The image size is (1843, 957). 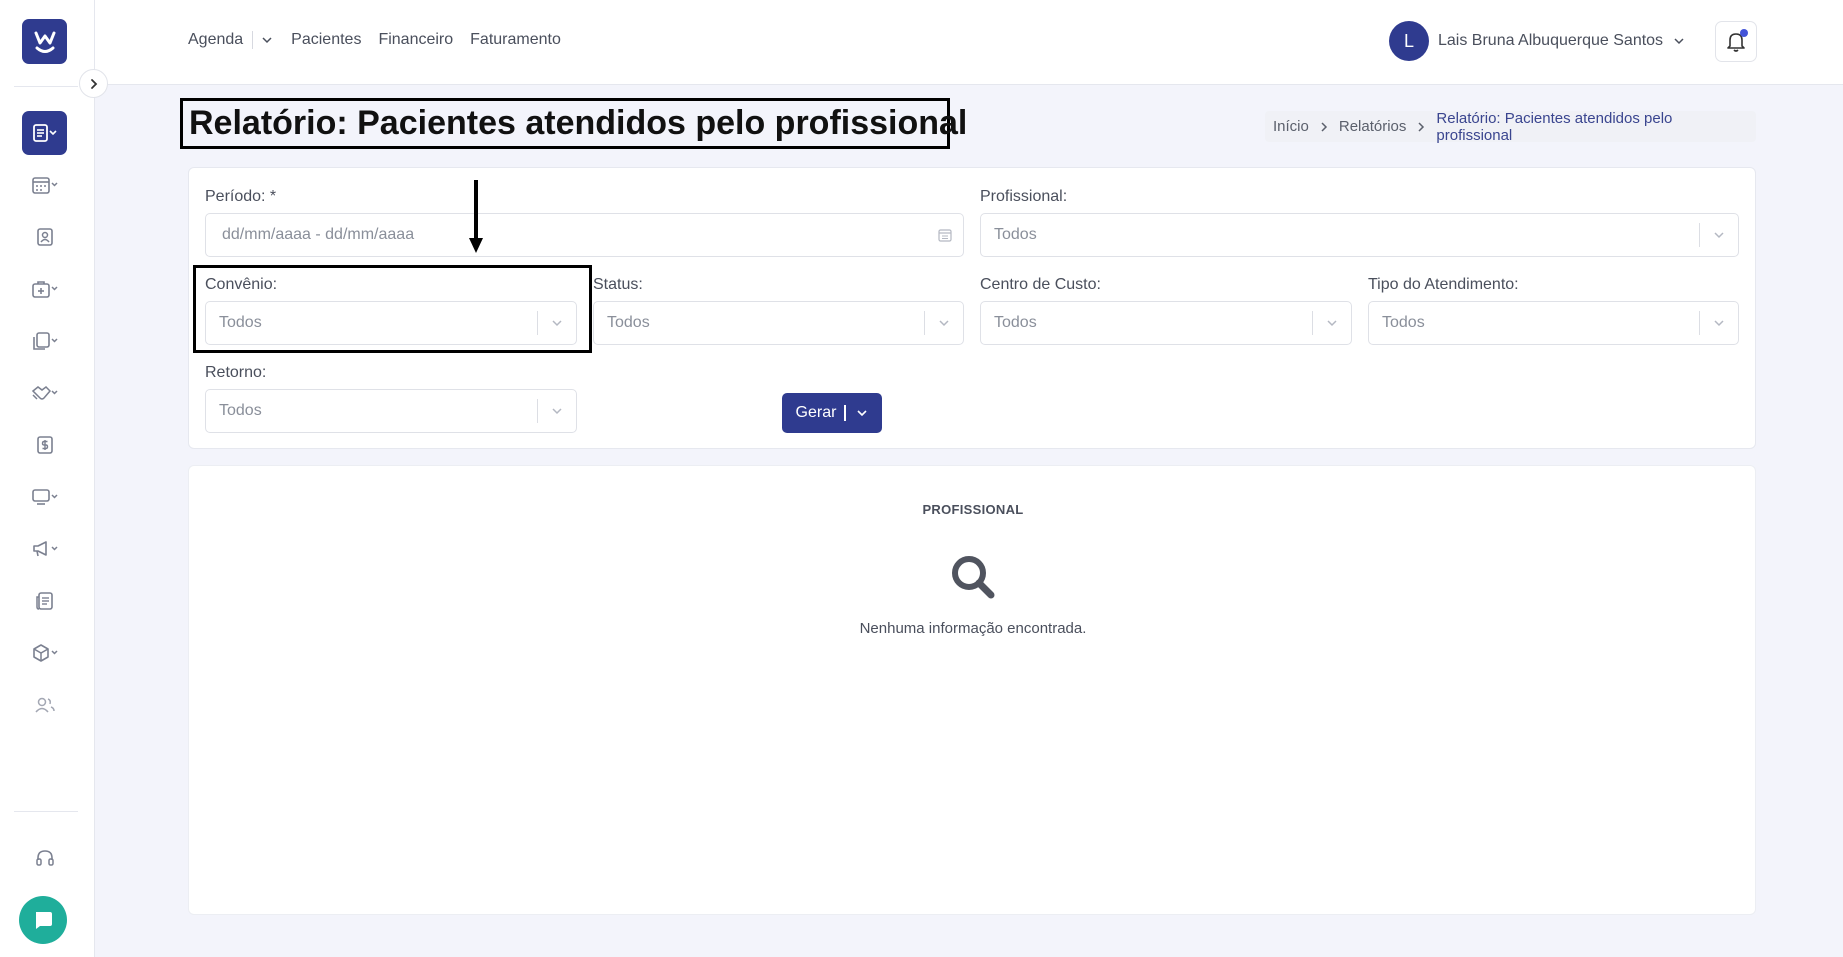 I want to click on sidebar-item-reports, so click(x=44, y=133).